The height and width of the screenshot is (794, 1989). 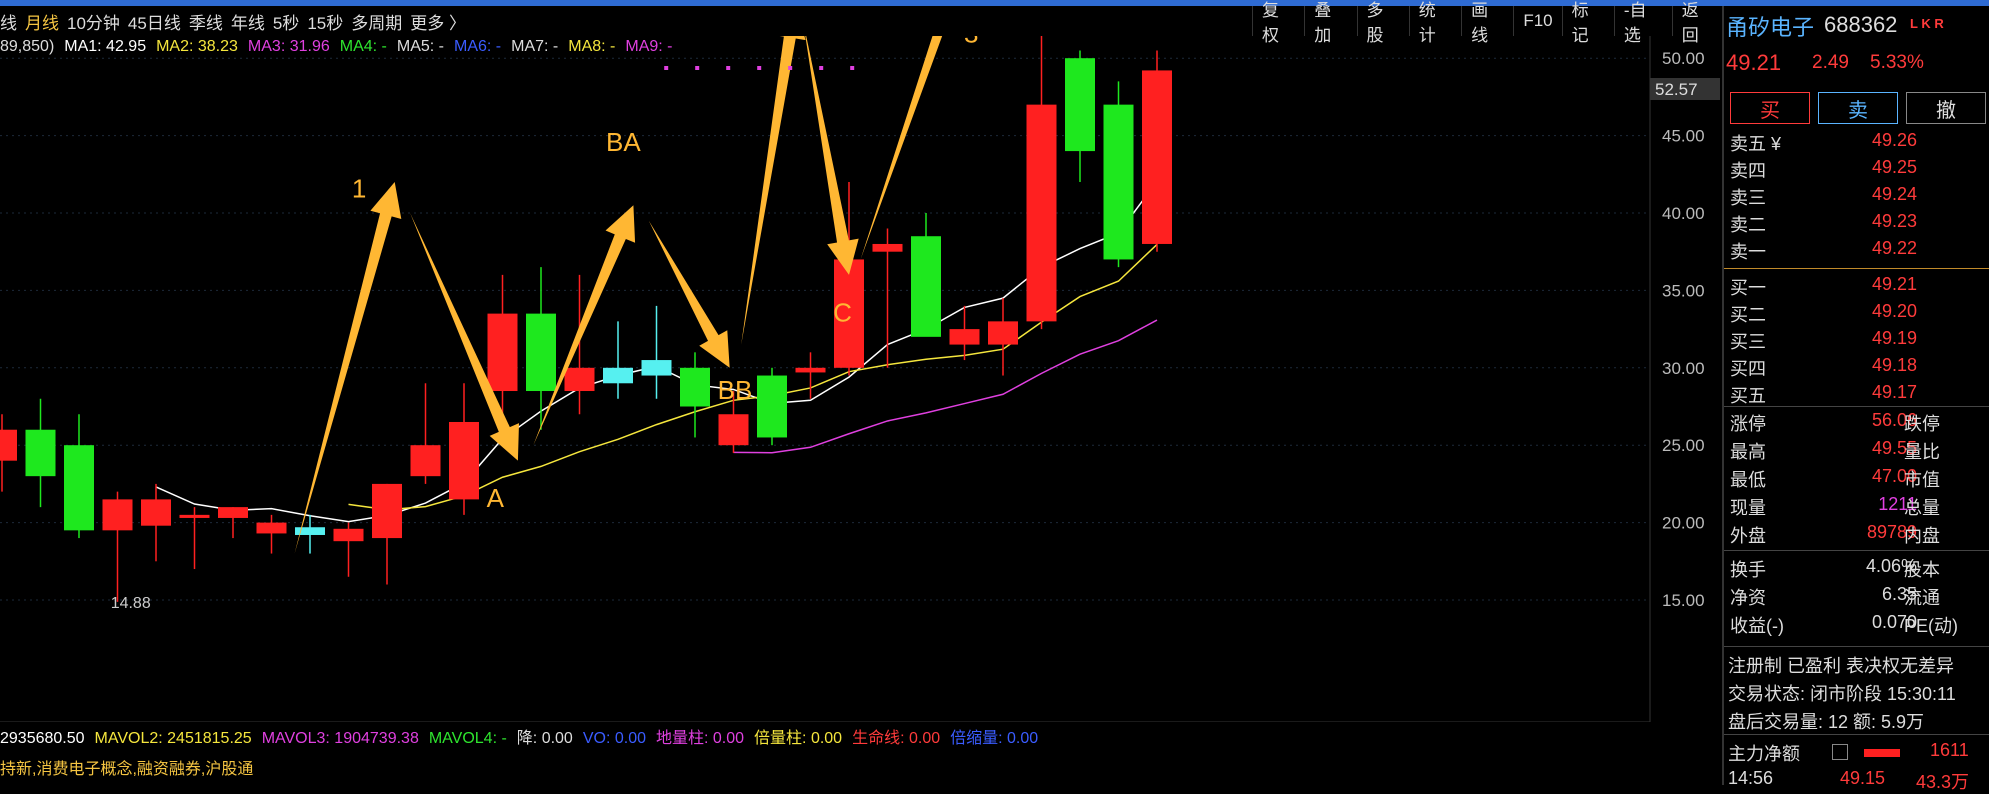 I want to click on period-tab-8: 多周期, so click(x=380, y=21).